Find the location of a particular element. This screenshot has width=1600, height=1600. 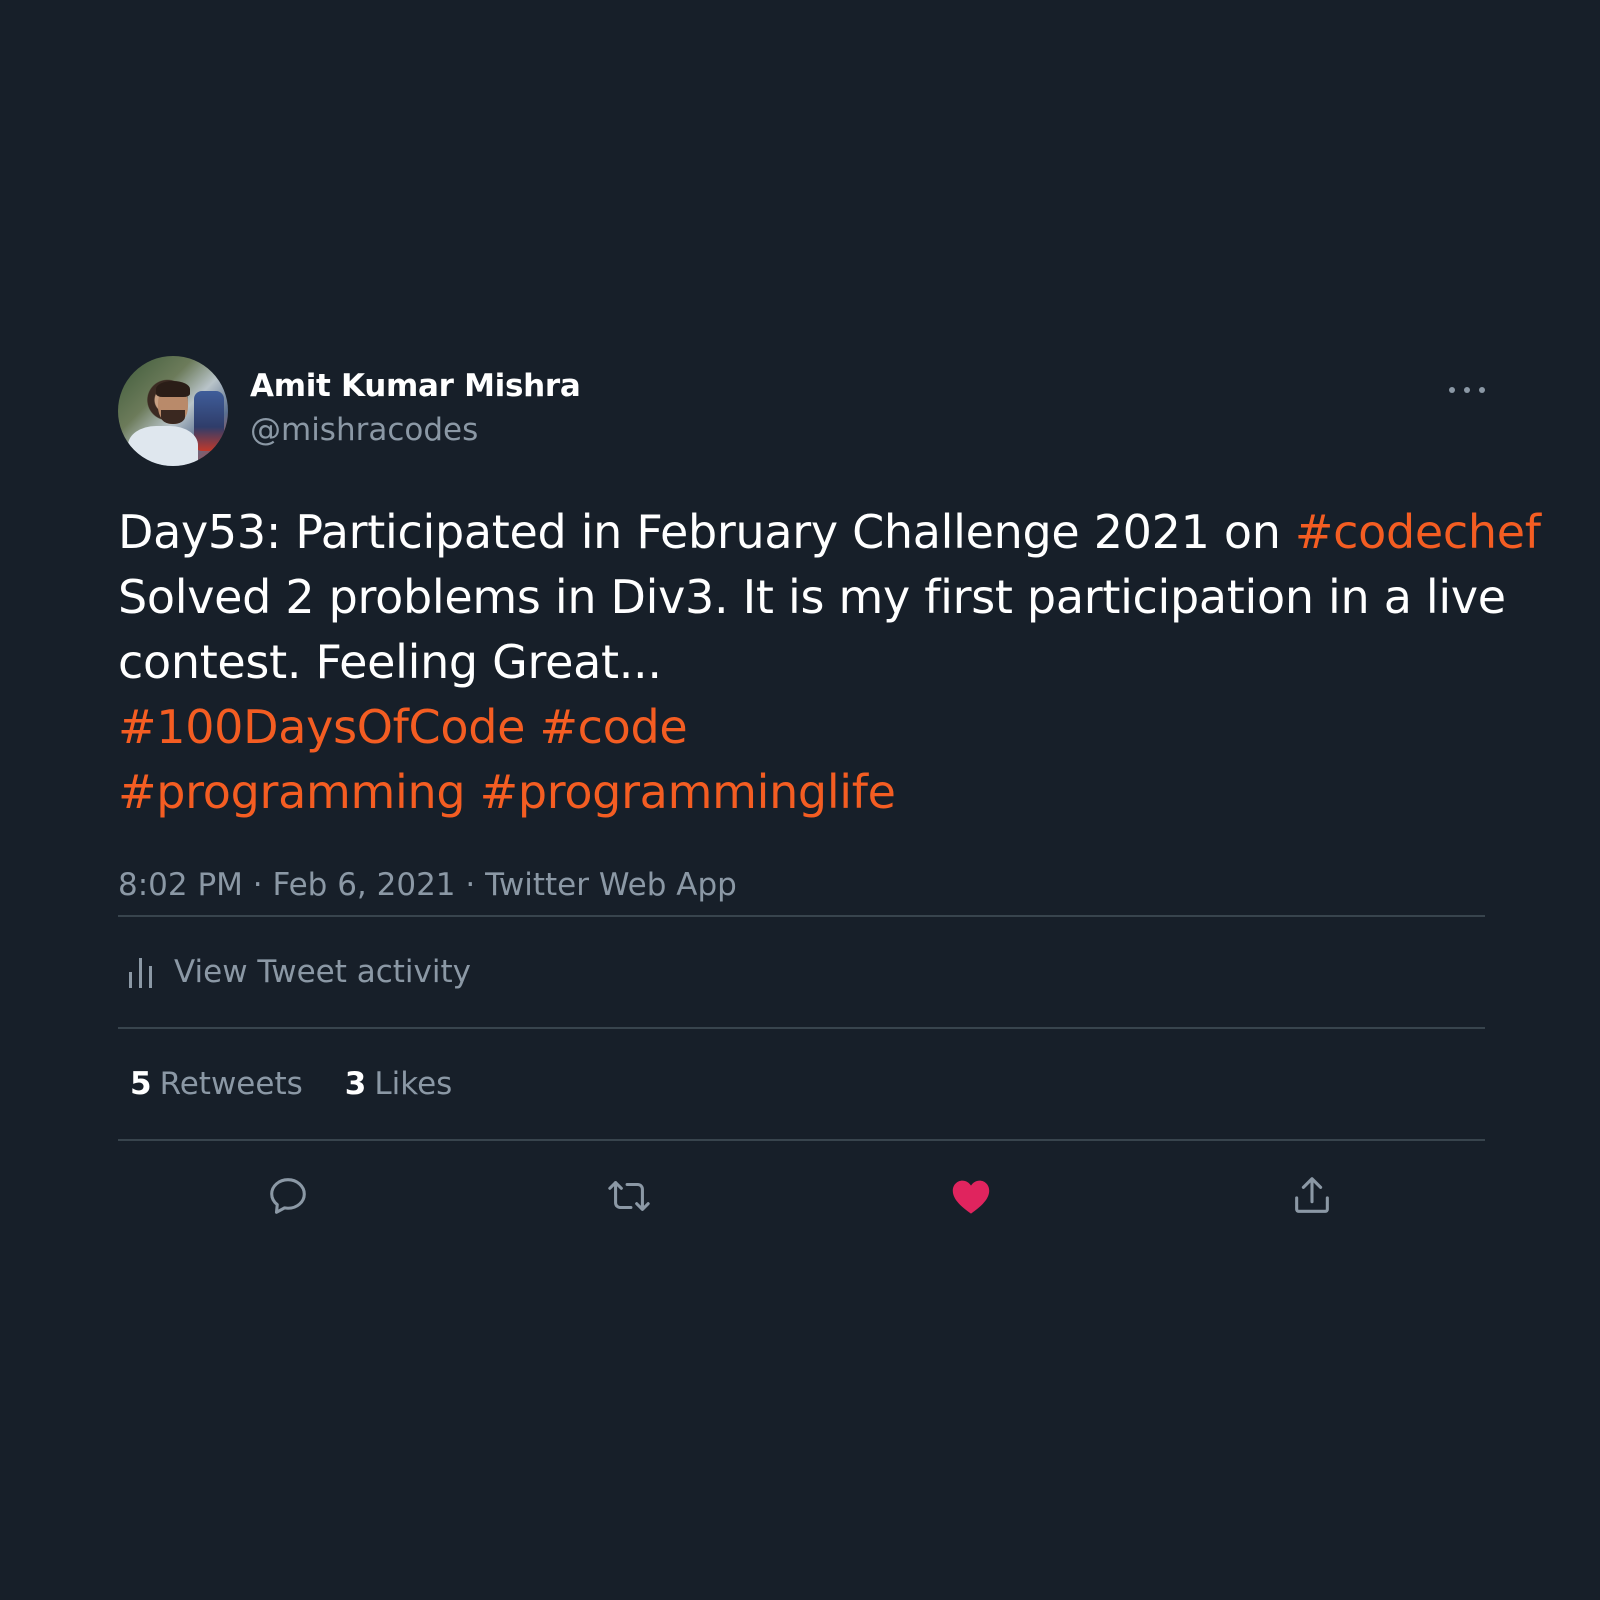

retweet-icon is located at coordinates (629, 1196).